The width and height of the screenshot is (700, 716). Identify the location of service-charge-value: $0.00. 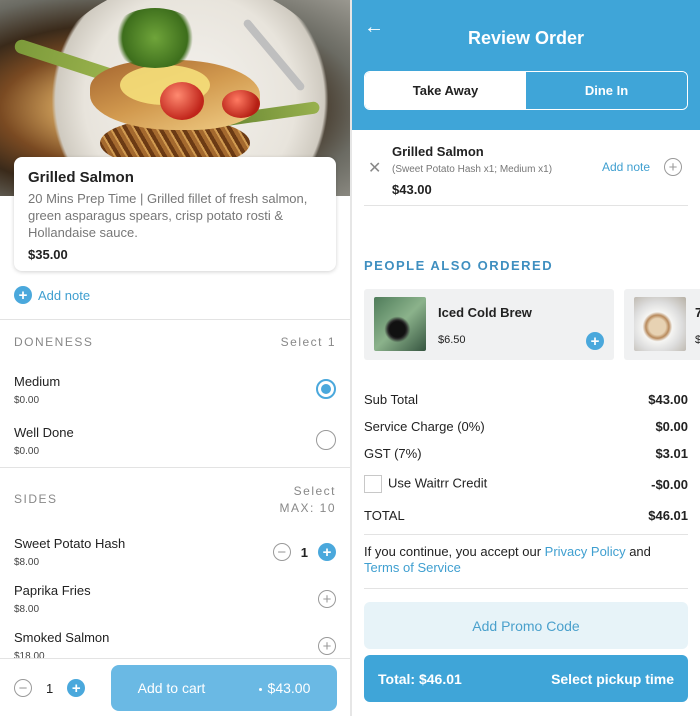
(671, 426).